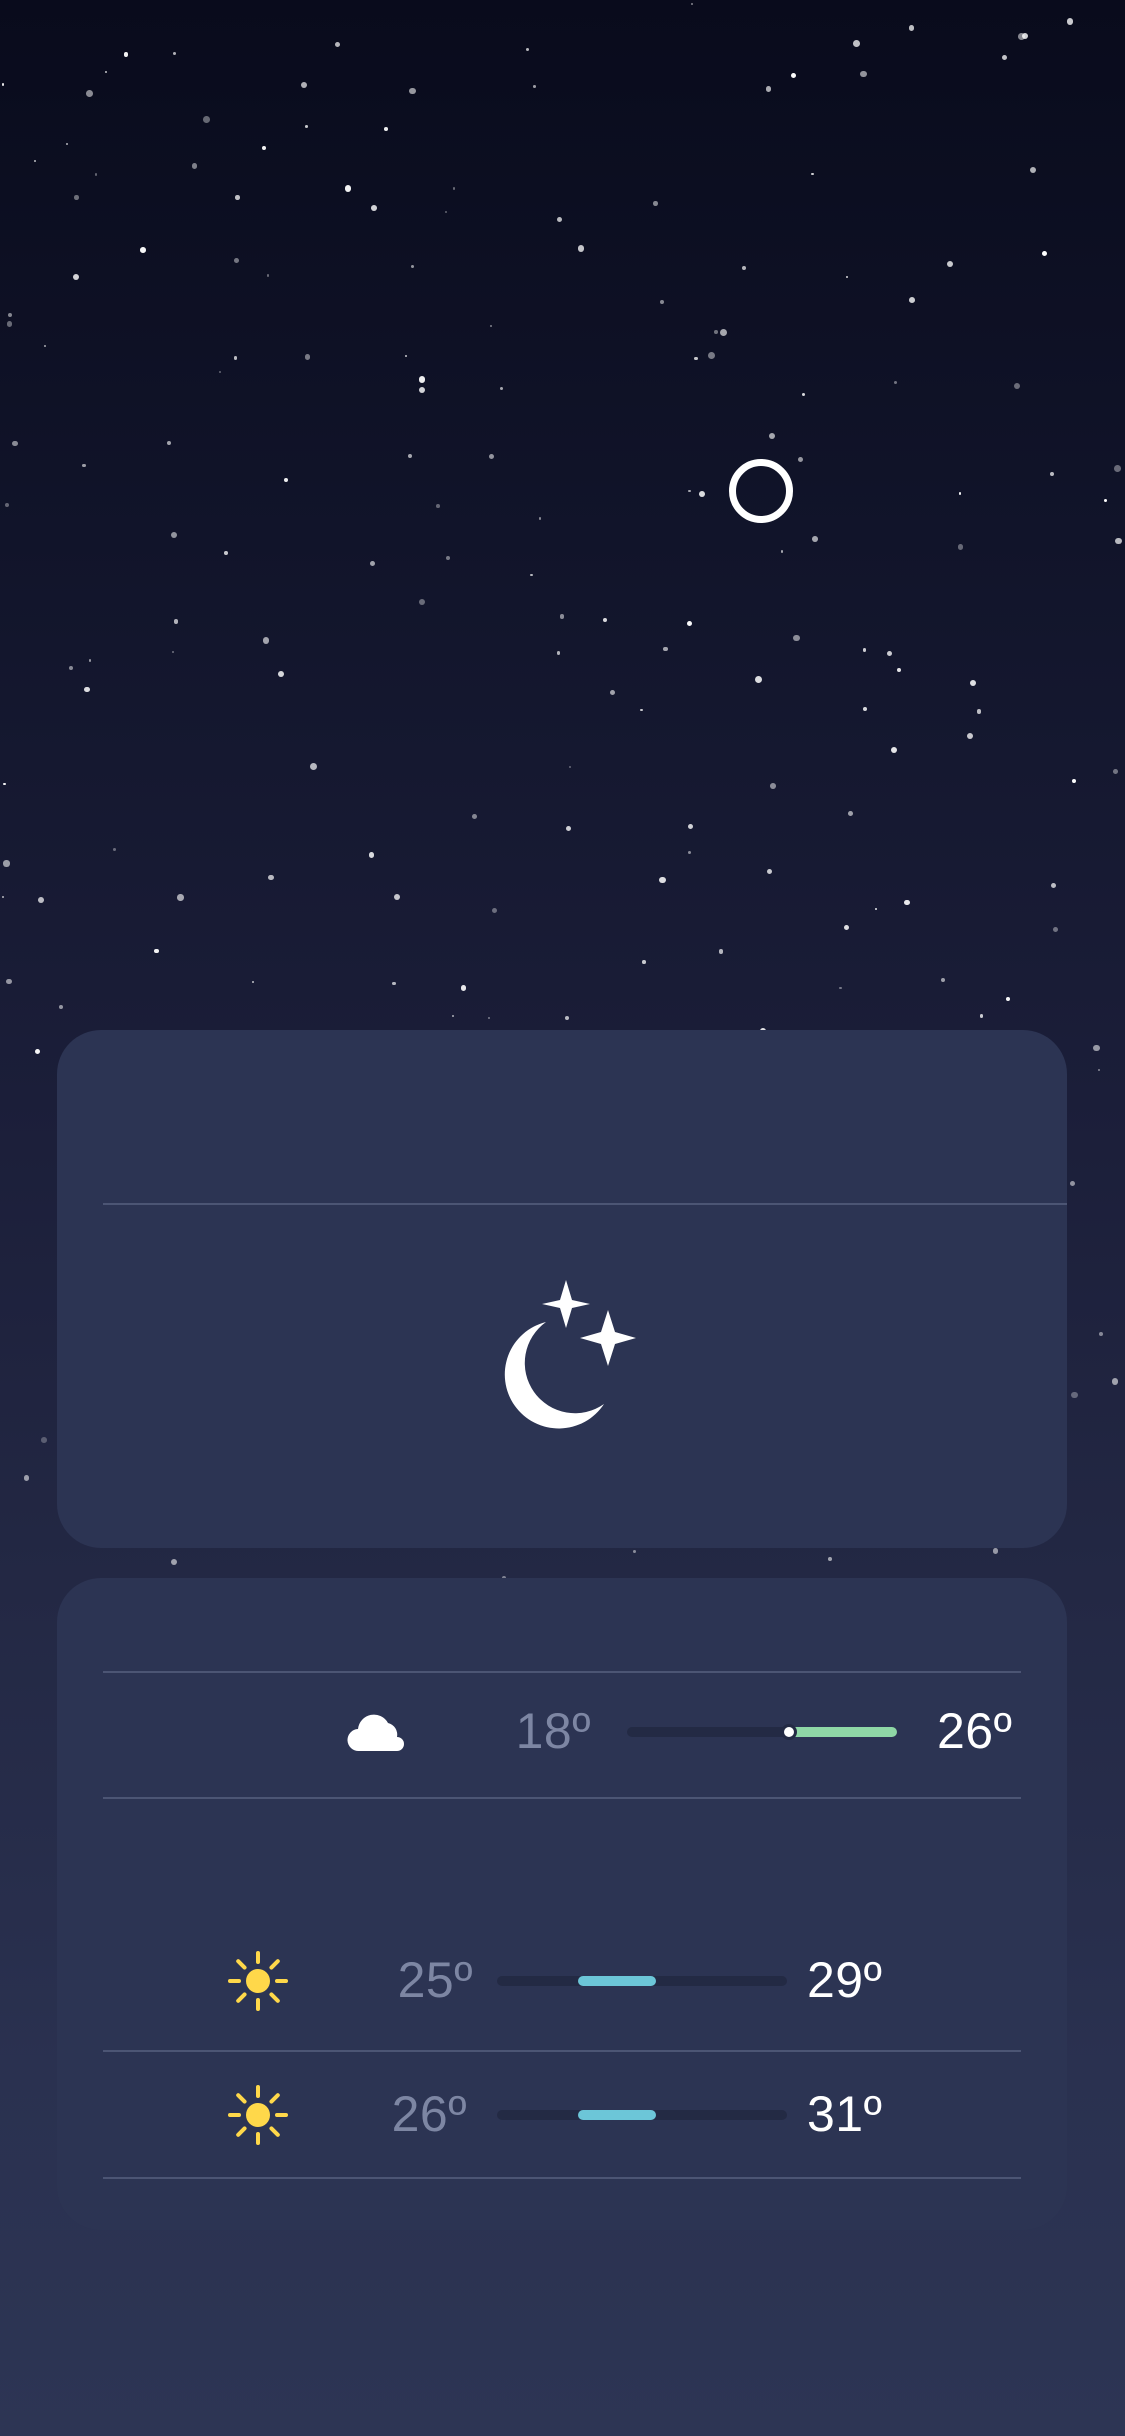 The height and width of the screenshot is (2436, 1125). I want to click on daily-forecast-row: 25º 29º, so click(562, 1980).